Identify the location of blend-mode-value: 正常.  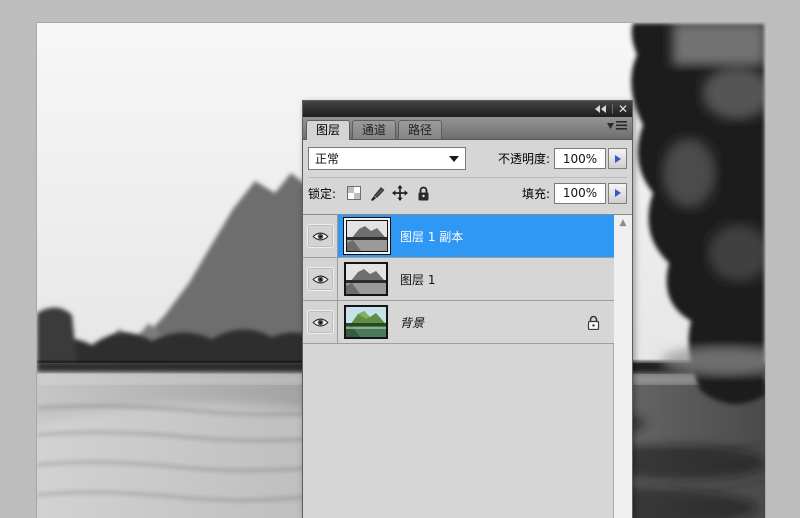
(327, 159).